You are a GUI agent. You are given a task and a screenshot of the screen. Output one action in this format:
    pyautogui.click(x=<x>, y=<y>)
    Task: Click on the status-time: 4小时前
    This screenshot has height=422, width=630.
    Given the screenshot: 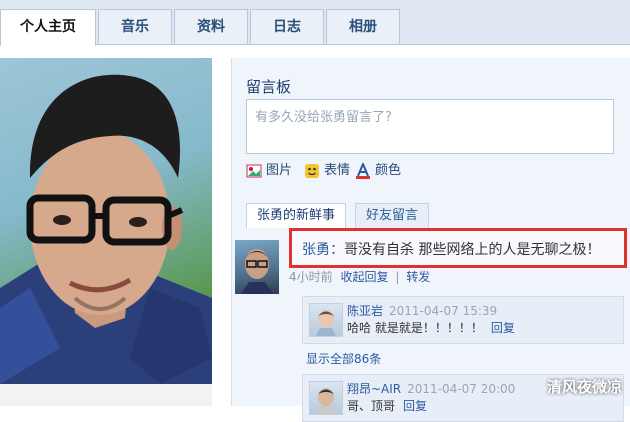 What is the action you would take?
    pyautogui.click(x=311, y=277)
    